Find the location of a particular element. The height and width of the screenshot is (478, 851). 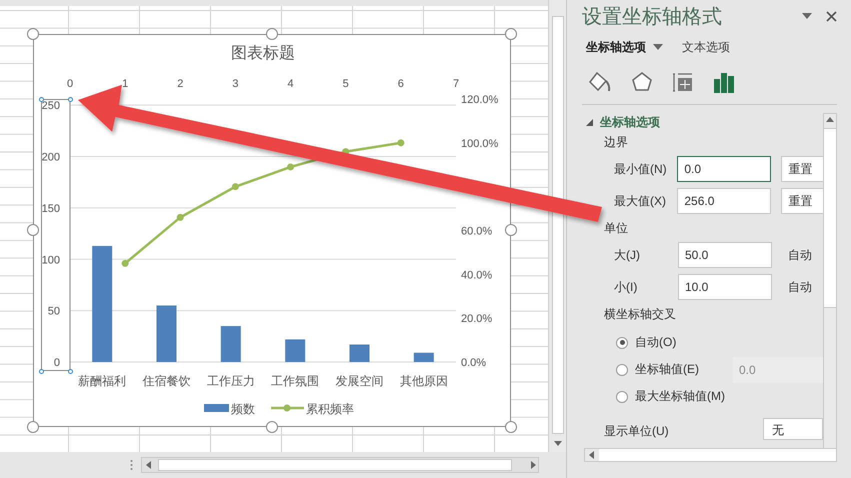

field-label: 最大值(X) is located at coordinates (640, 201).